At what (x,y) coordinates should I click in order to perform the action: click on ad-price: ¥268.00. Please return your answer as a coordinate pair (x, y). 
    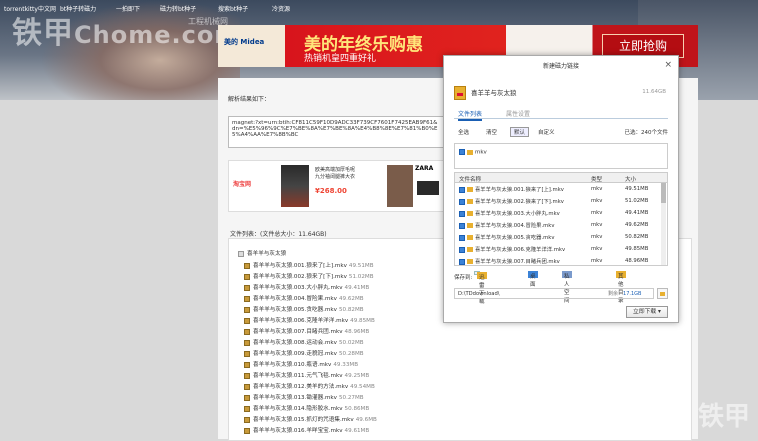
    Looking at the image, I should click on (331, 191).